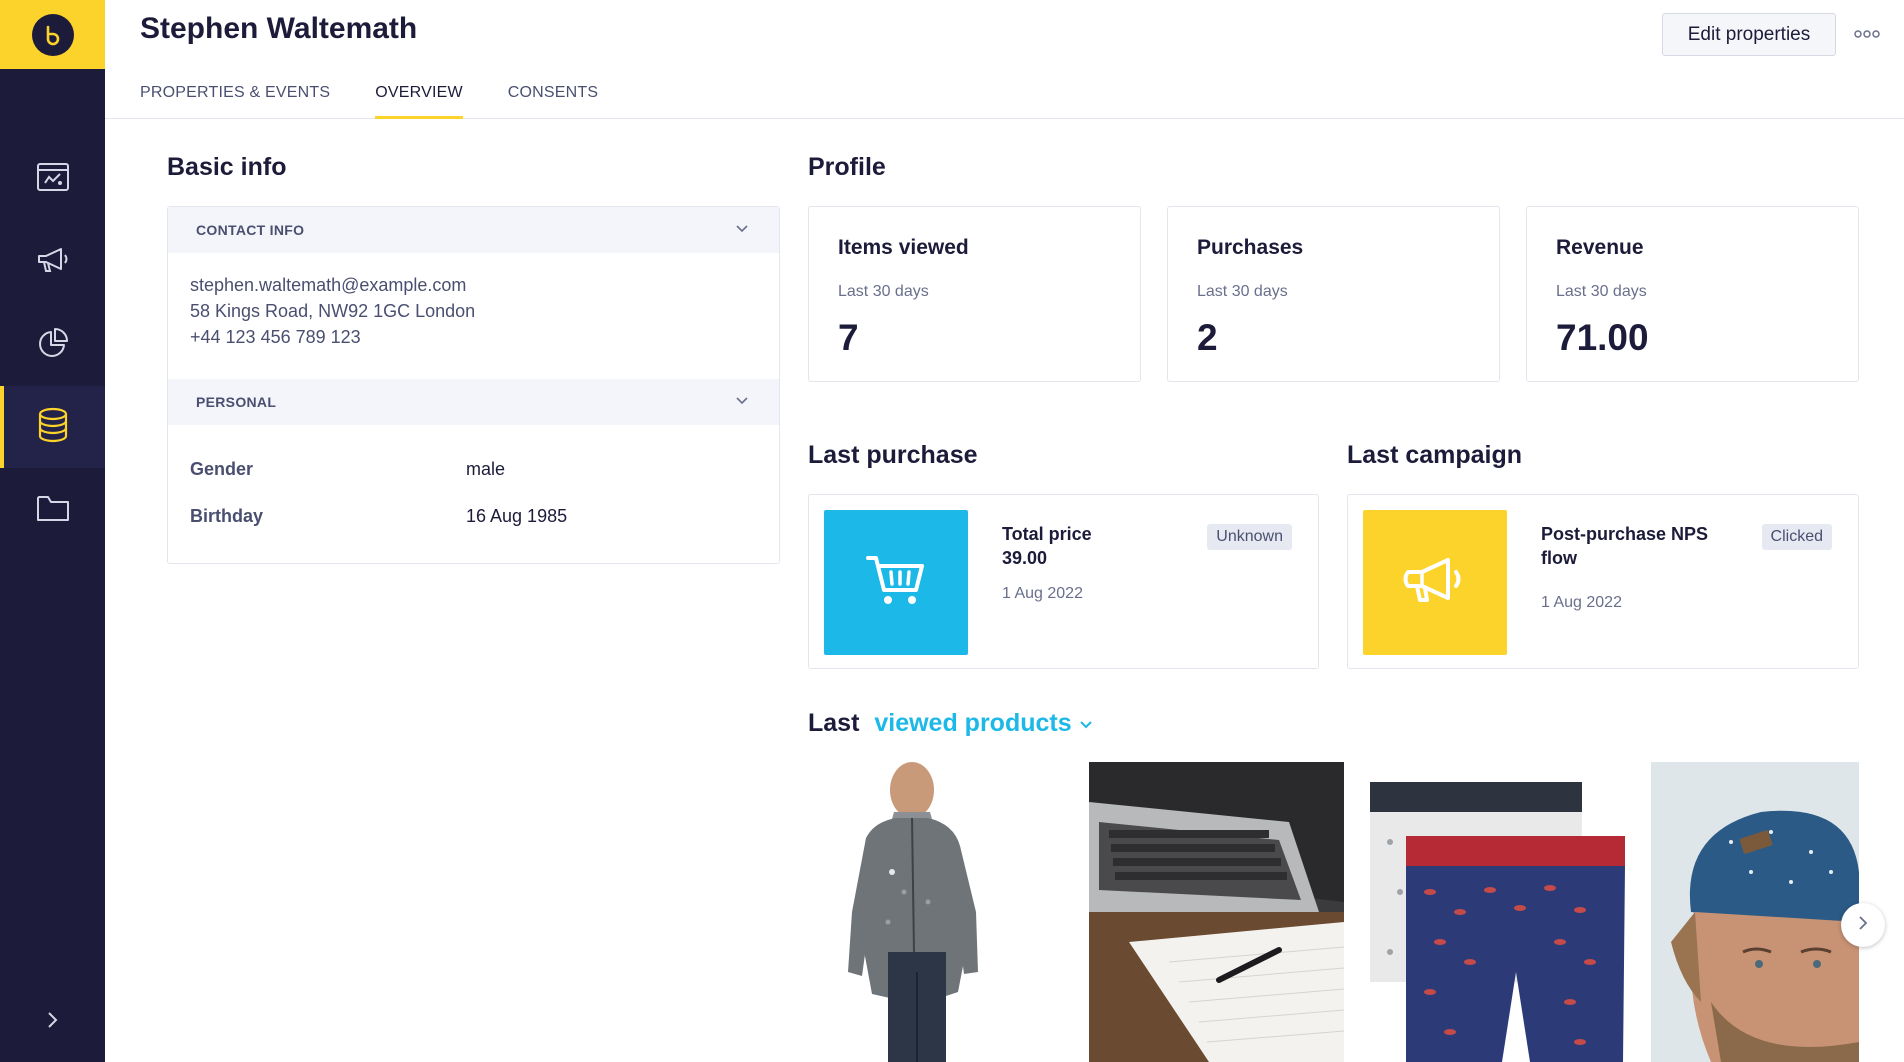 This screenshot has height=1062, width=1904. I want to click on purchase-line-2: 39.00, so click(1025, 558).